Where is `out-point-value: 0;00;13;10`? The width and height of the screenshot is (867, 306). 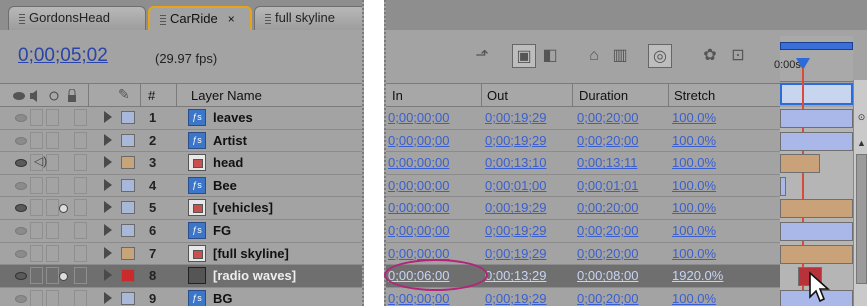
out-point-value: 0;00;13;10 is located at coordinates (515, 162).